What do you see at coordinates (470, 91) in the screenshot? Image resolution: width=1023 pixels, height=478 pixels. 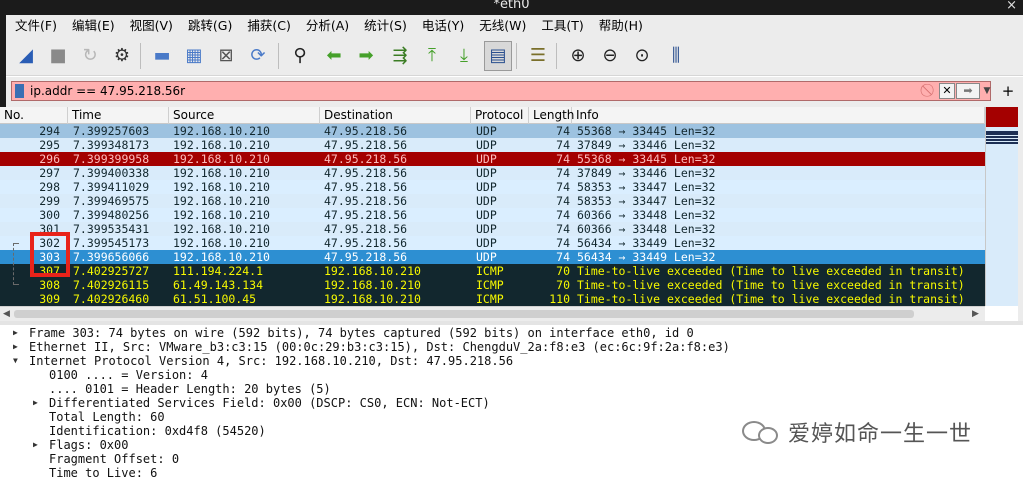 I see `display-filter-input` at bounding box center [470, 91].